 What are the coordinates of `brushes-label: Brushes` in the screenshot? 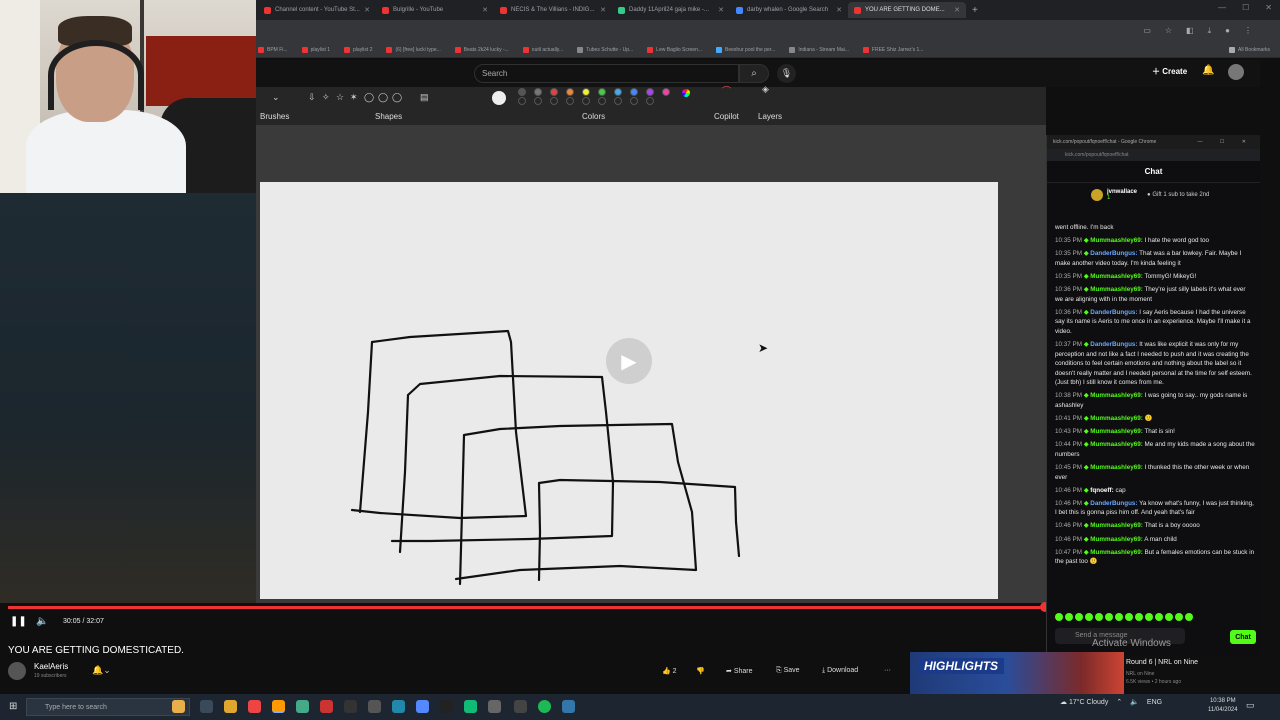 It's located at (274, 116).